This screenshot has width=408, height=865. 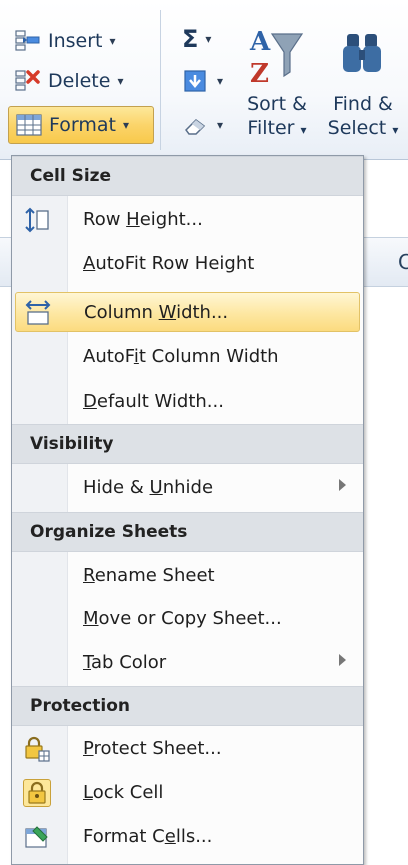 I want to click on autosum-button: Σ ▾, so click(x=196, y=39).